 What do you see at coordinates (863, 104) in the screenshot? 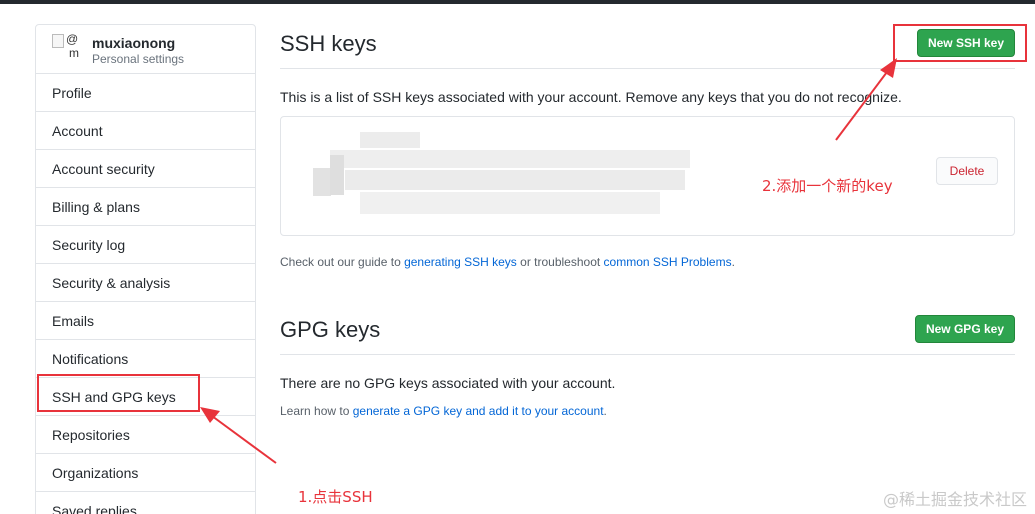
I see `arrow-2-line` at bounding box center [863, 104].